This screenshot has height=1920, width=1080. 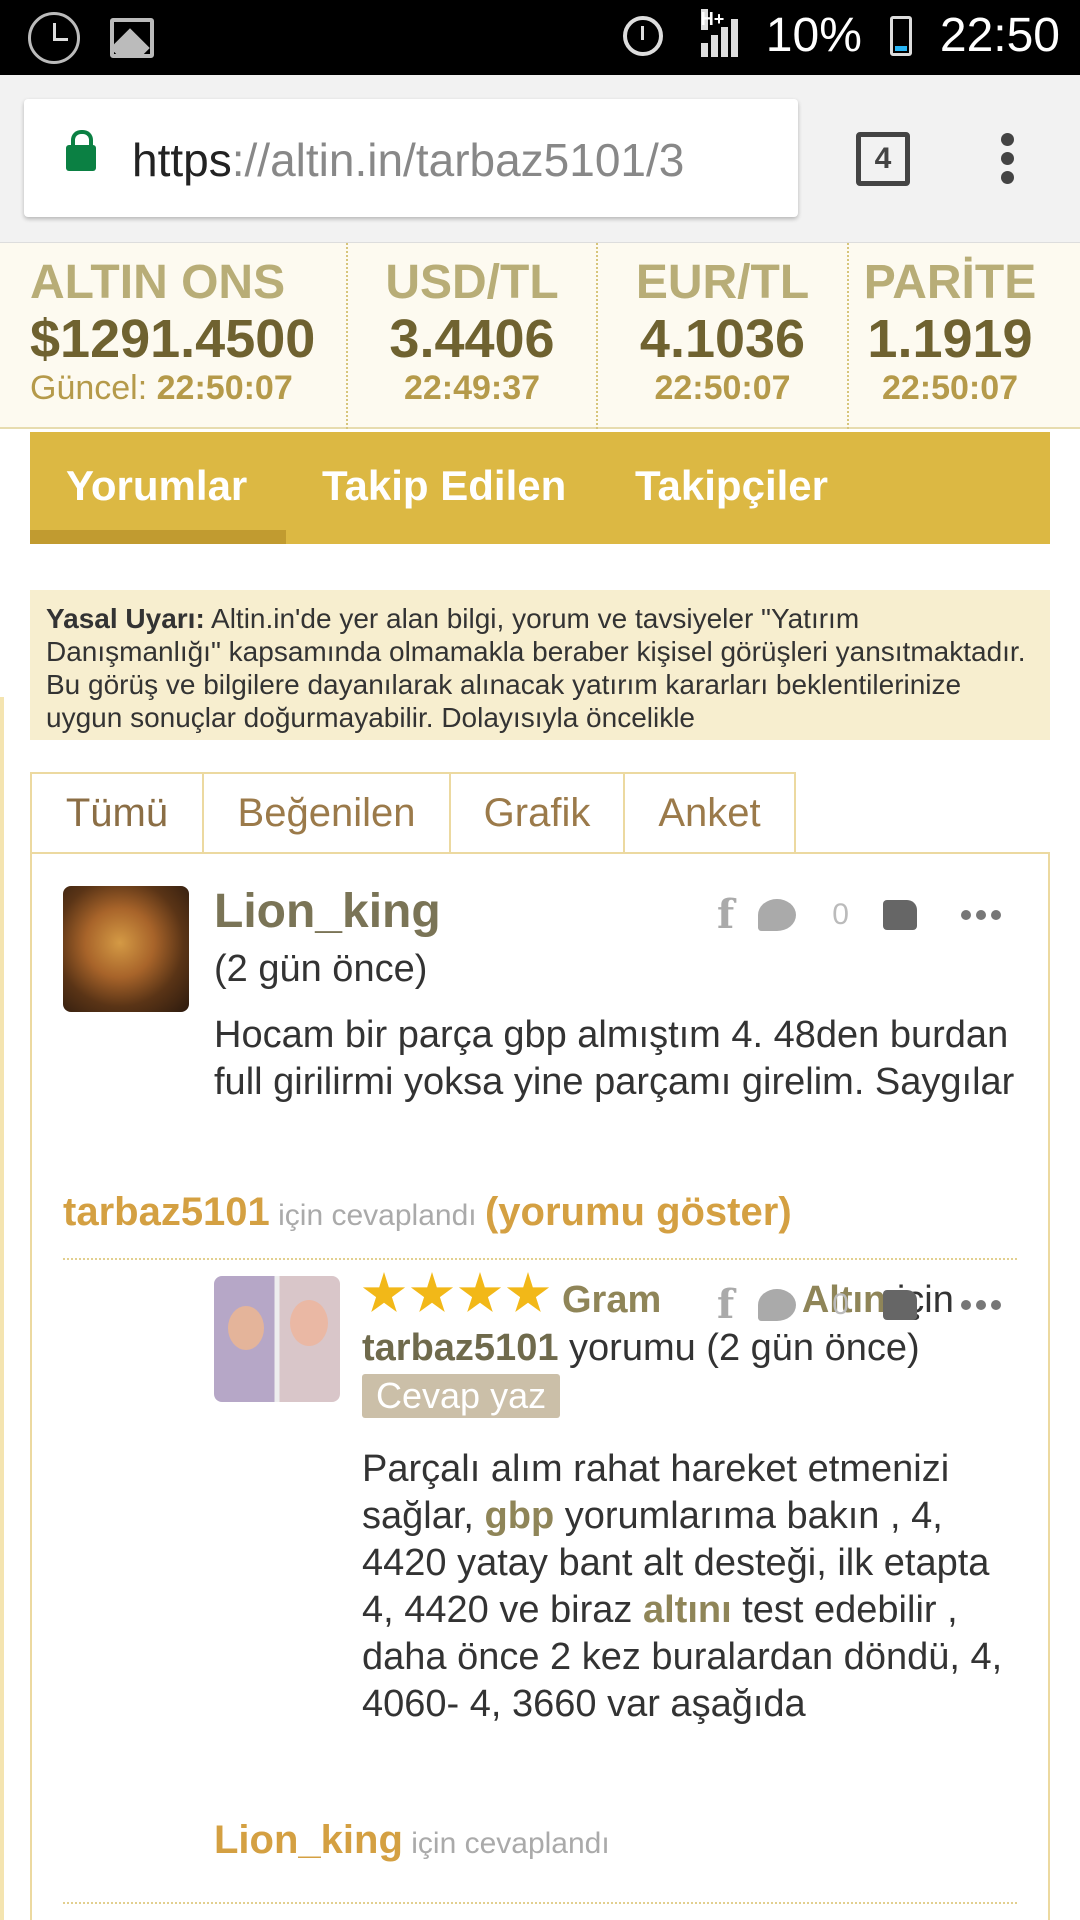 What do you see at coordinates (471, 336) in the screenshot?
I see `ticker-usd-tl: USD/TL 3.4406 22:49:37` at bounding box center [471, 336].